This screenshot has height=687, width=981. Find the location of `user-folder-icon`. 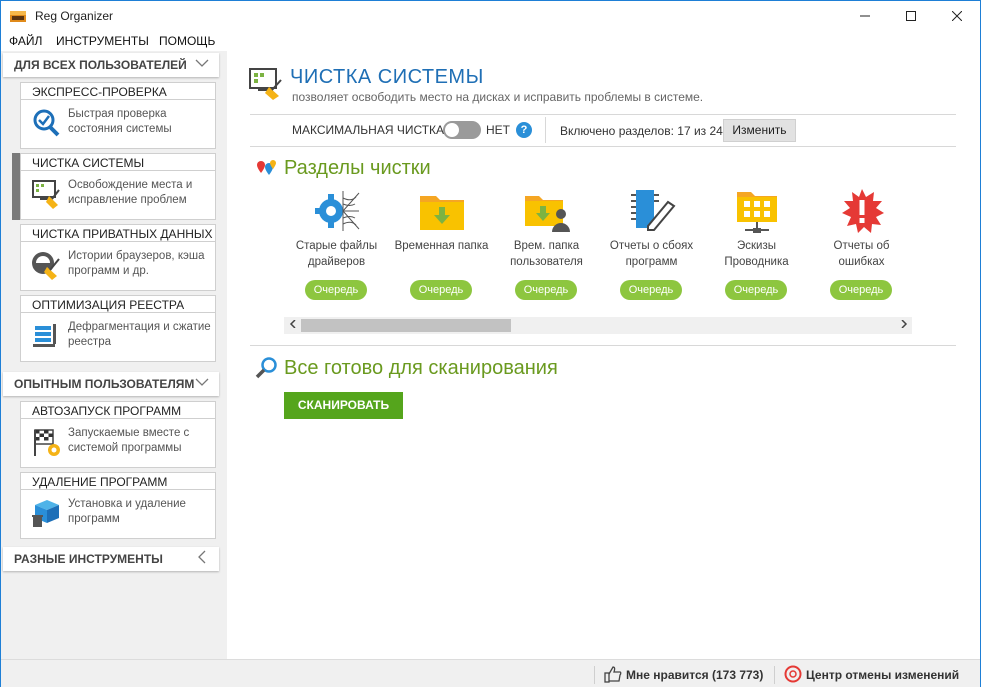

user-folder-icon is located at coordinates (547, 214).